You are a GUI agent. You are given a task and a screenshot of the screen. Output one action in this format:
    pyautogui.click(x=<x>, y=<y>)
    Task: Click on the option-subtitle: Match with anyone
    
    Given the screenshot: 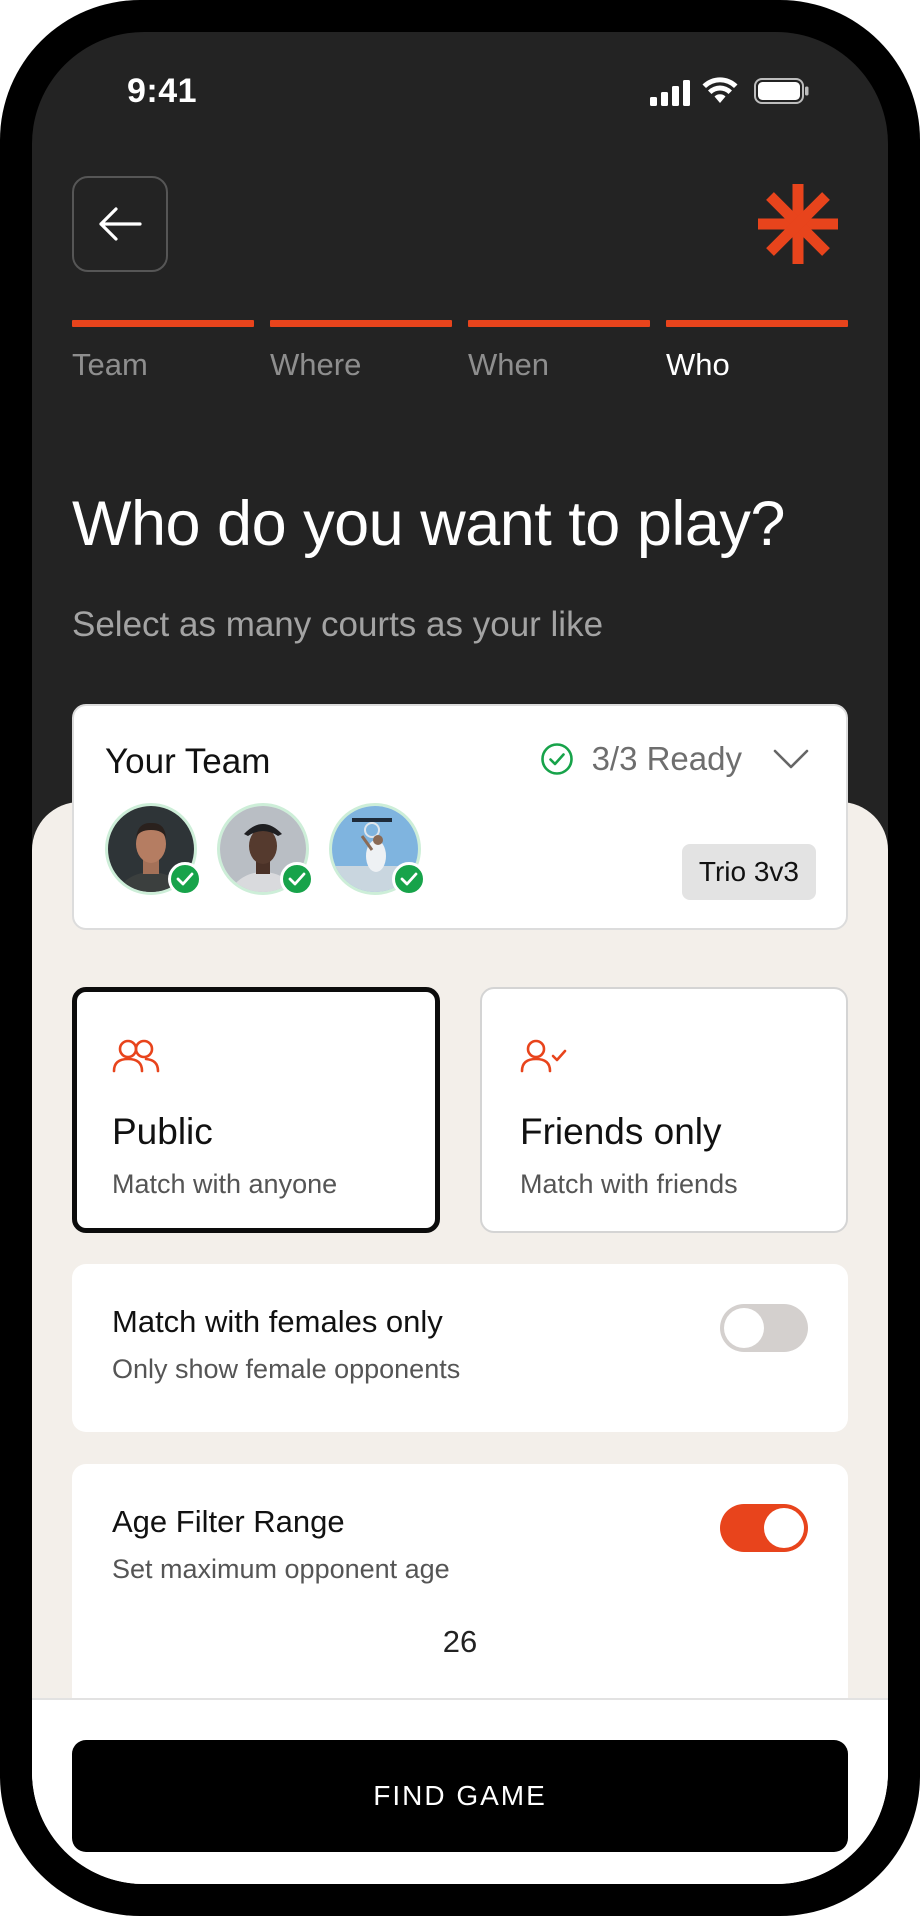 What is the action you would take?
    pyautogui.click(x=225, y=1184)
    